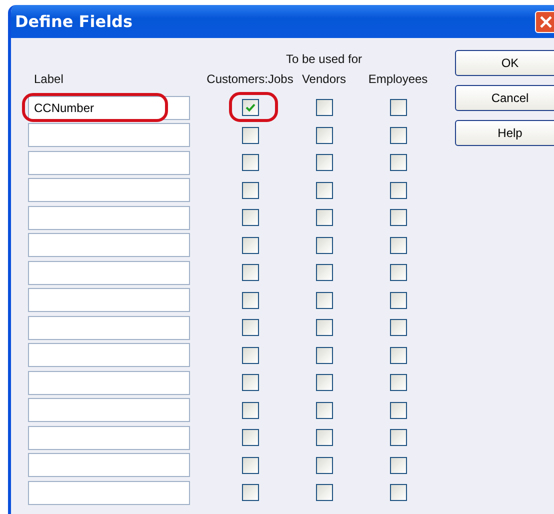  I want to click on column-heading: Customers:Jobs, so click(250, 79).